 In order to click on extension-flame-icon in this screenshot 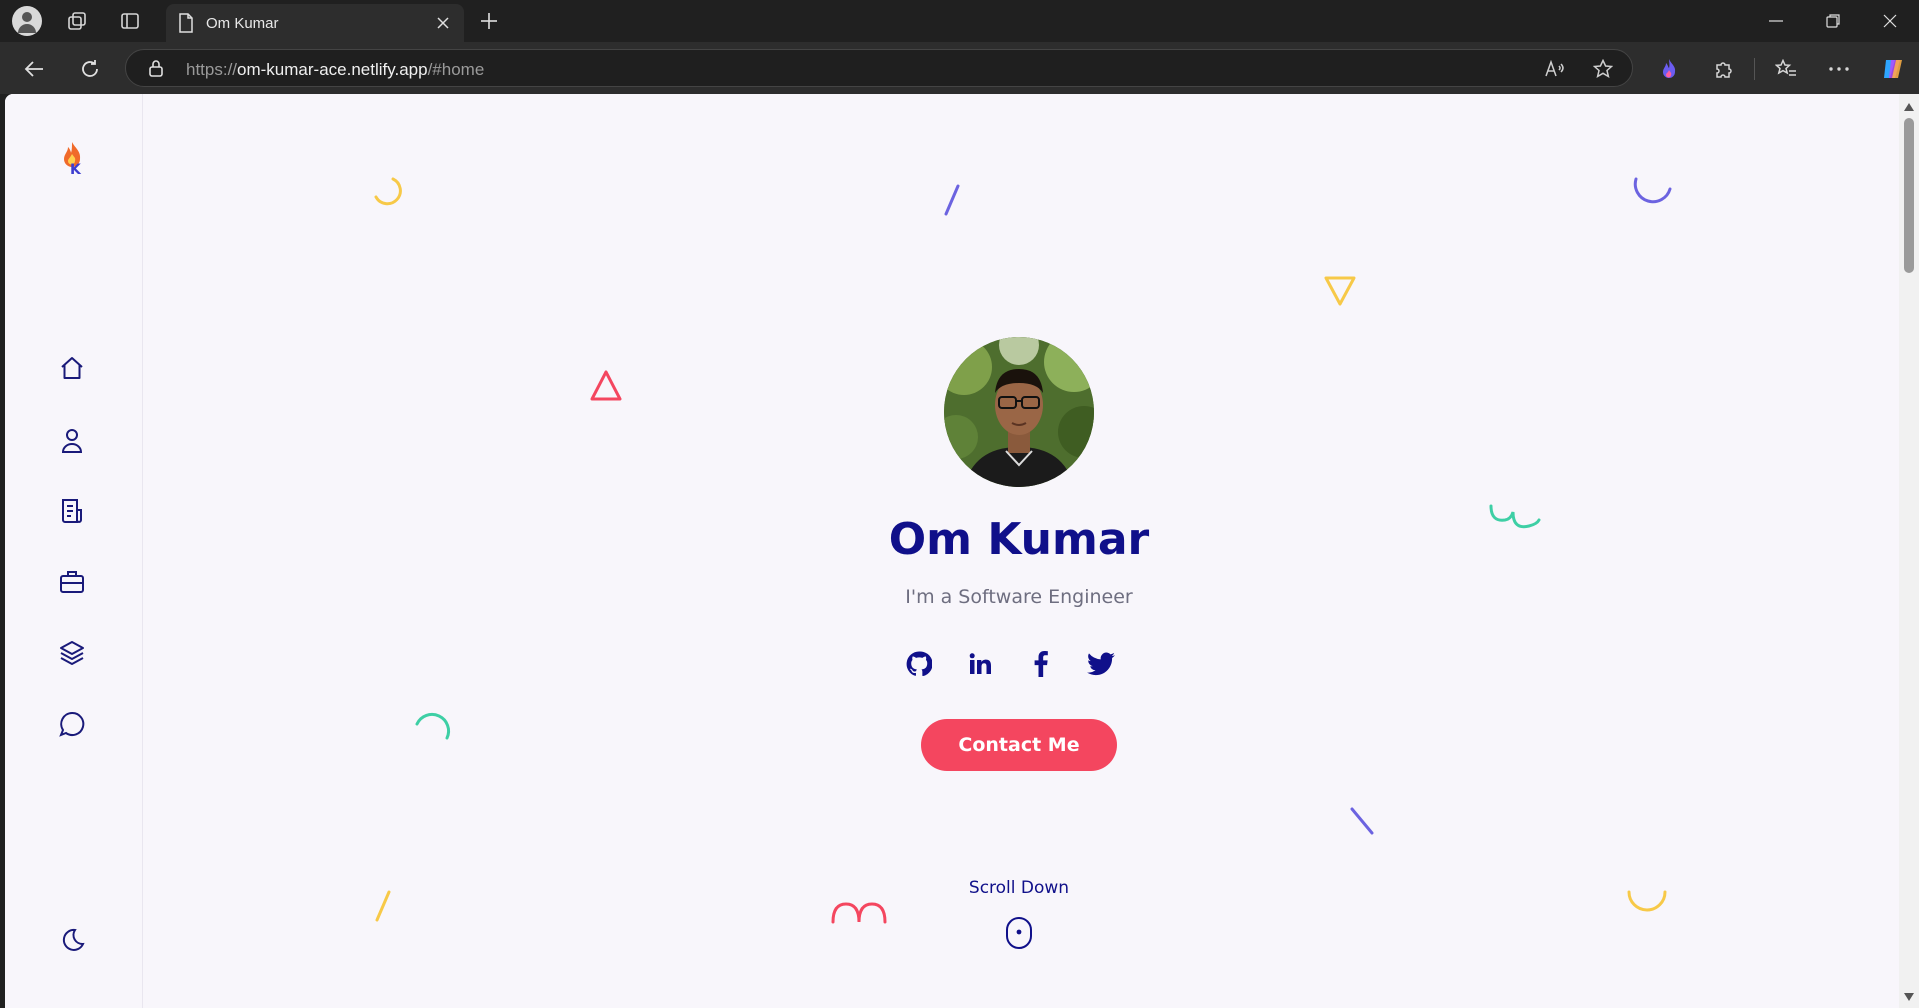, I will do `click(1669, 69)`.